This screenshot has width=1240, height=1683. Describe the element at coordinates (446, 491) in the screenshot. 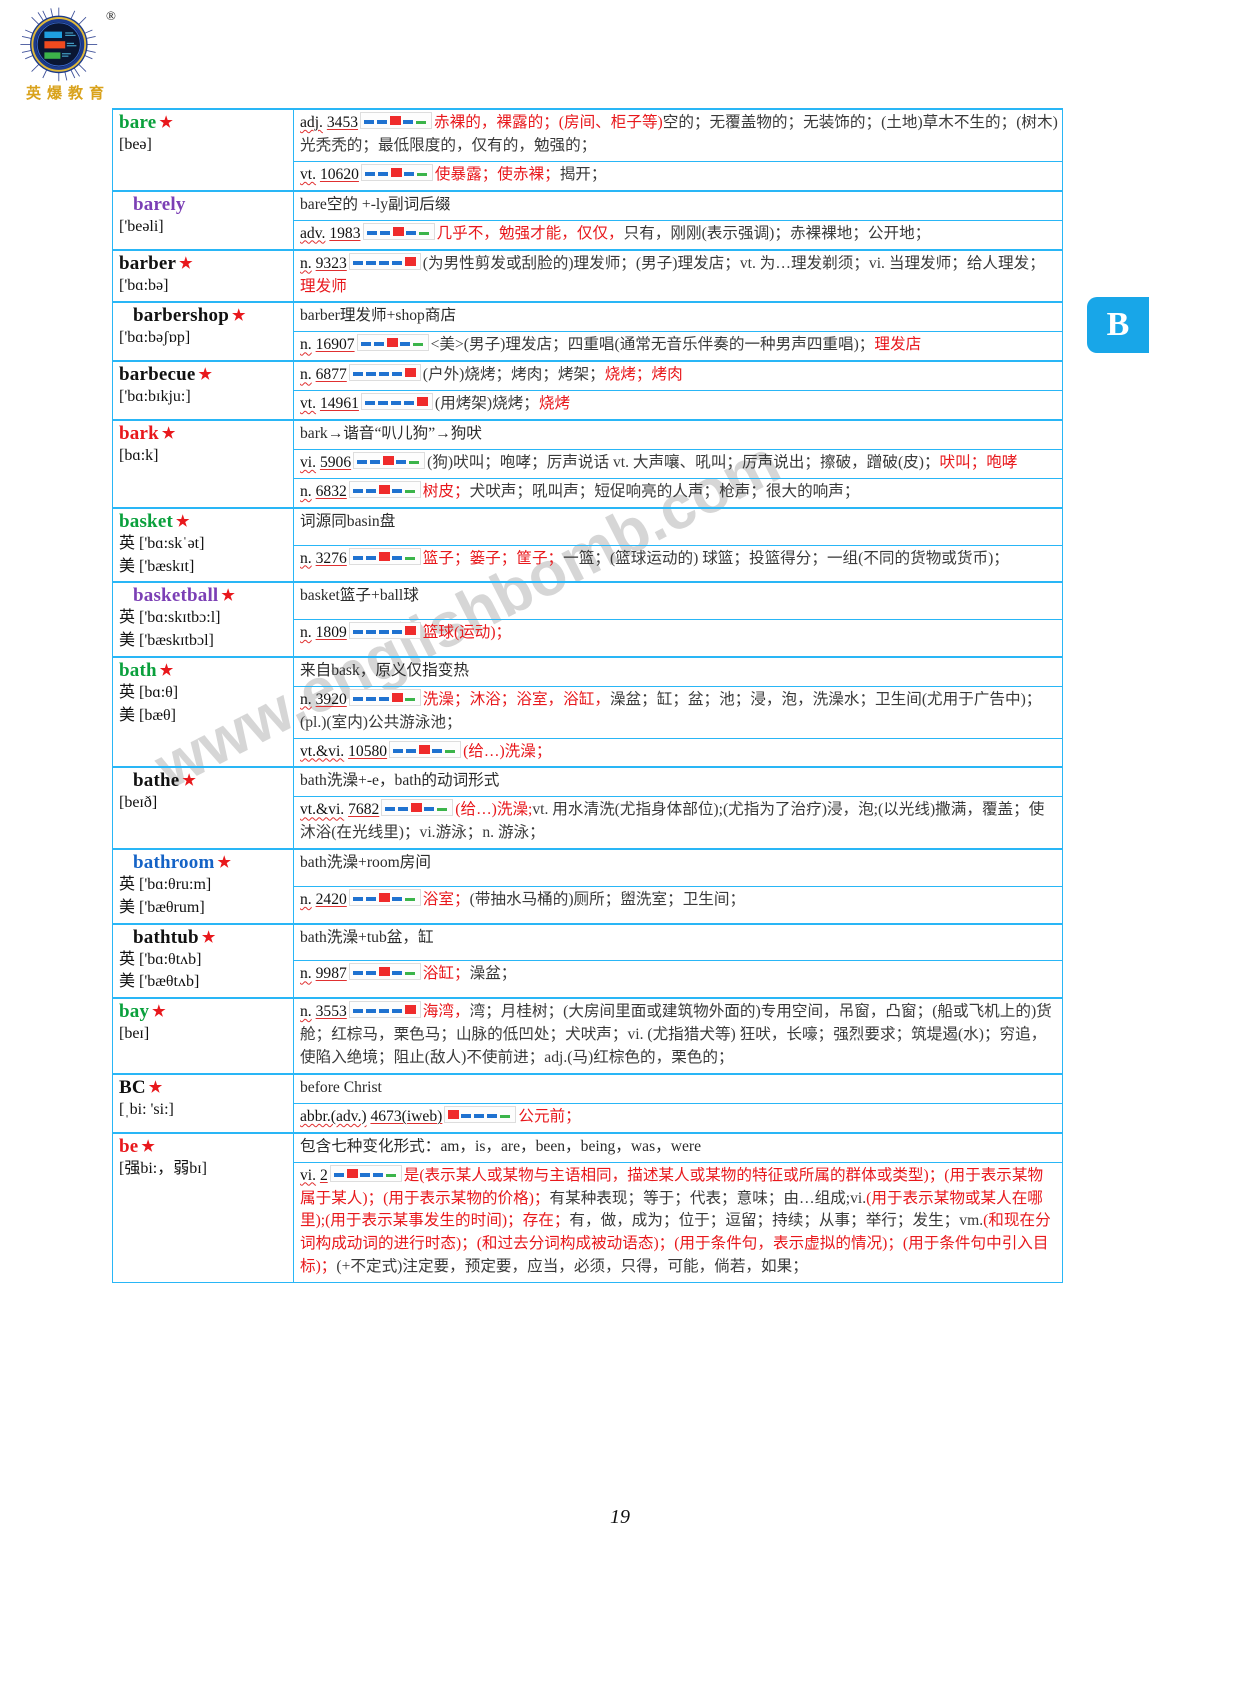

I see `definition-highlight: 树皮；` at that location.